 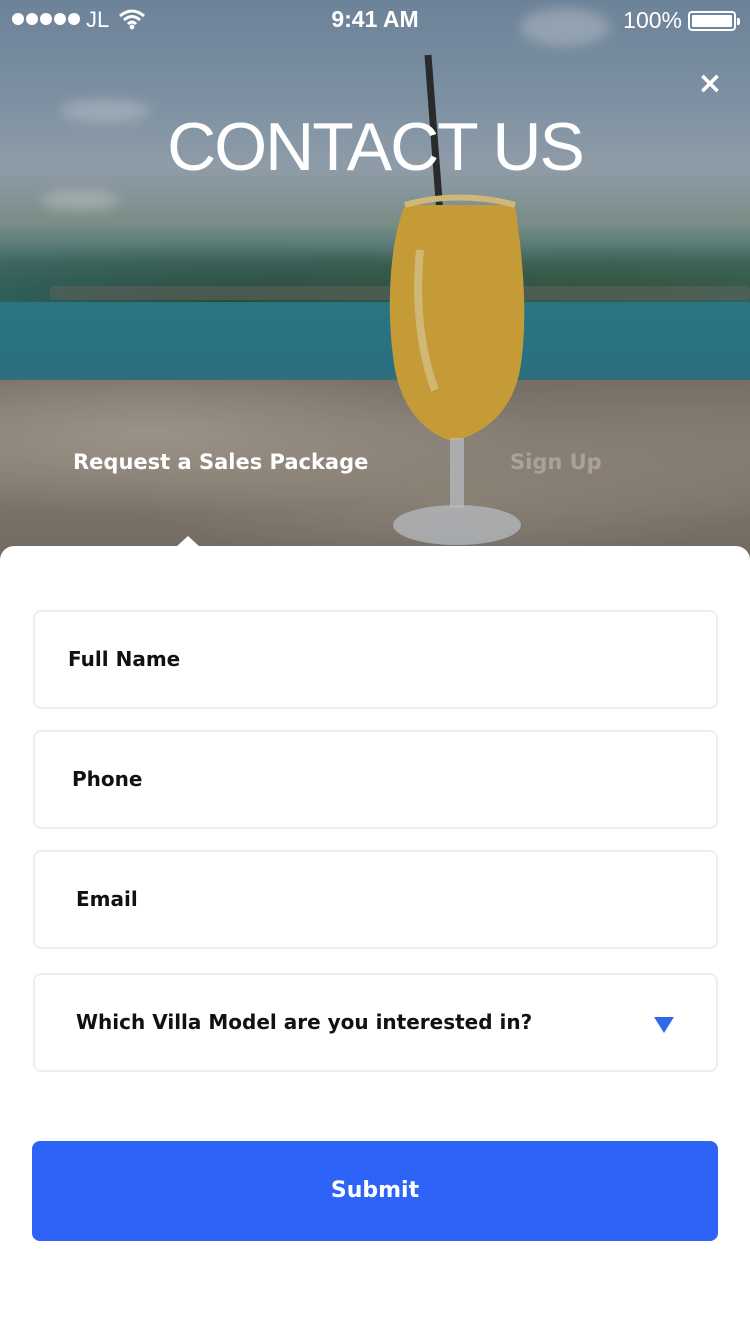 What do you see at coordinates (375, 899) in the screenshot?
I see `email-field: Email` at bounding box center [375, 899].